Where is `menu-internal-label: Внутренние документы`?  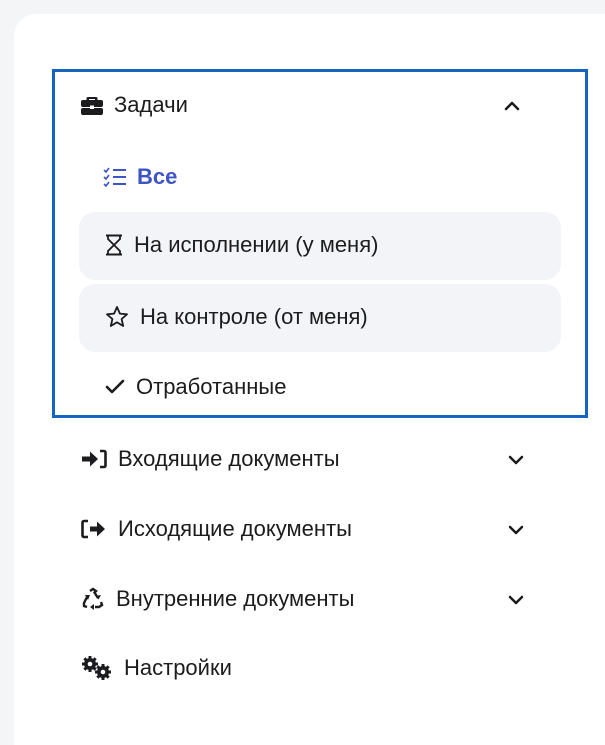
menu-internal-label: Внутренние документы is located at coordinates (235, 598).